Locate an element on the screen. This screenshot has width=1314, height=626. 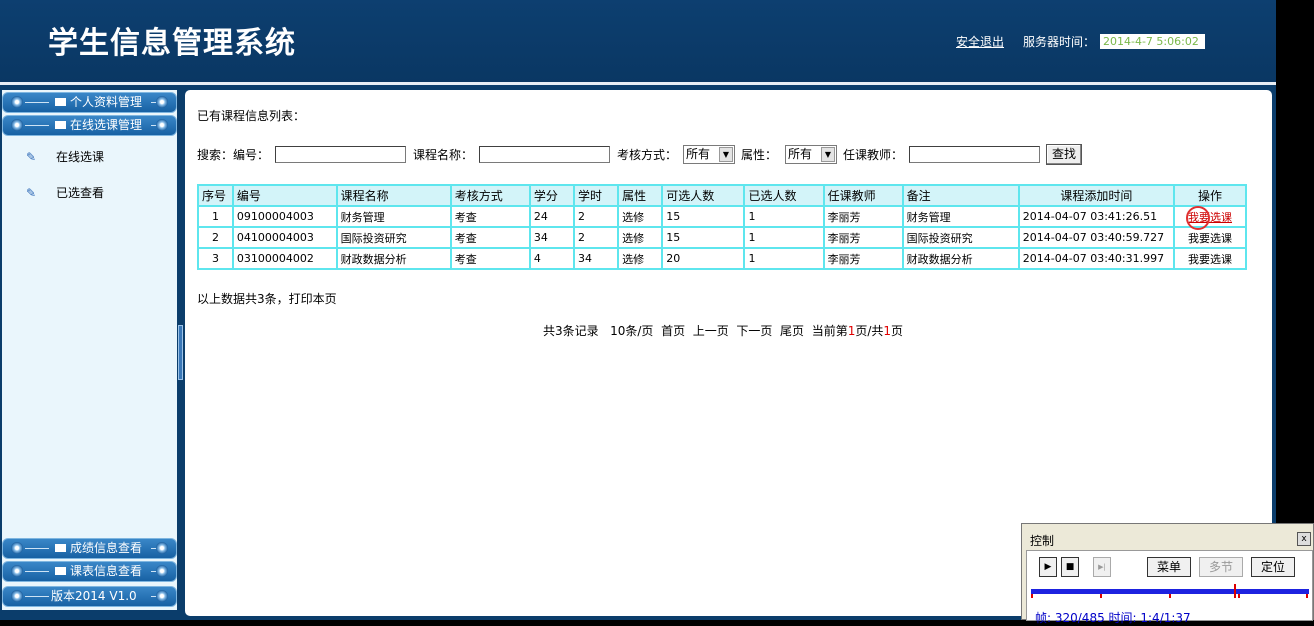
sidebar-splitter-handle is located at coordinates (180, 352).